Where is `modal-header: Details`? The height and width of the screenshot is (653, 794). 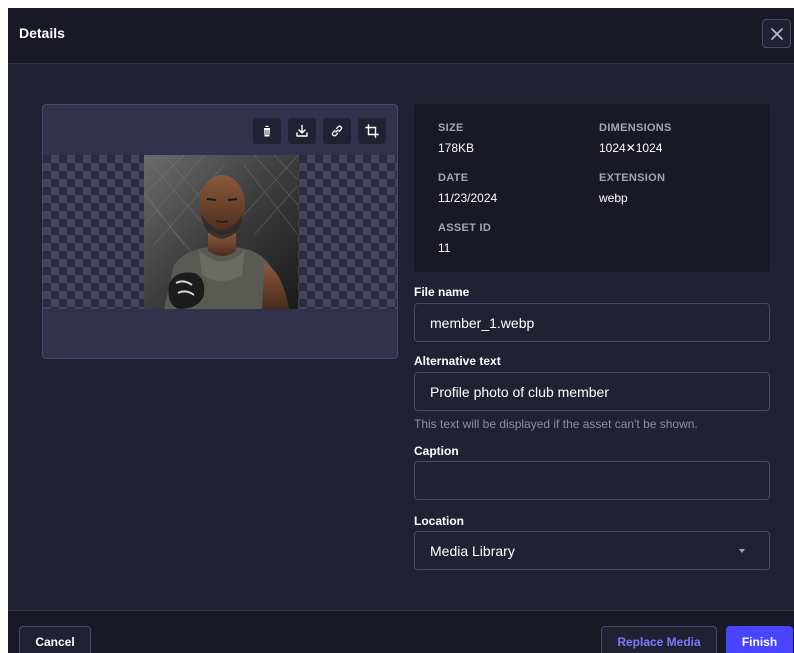 modal-header: Details is located at coordinates (401, 36).